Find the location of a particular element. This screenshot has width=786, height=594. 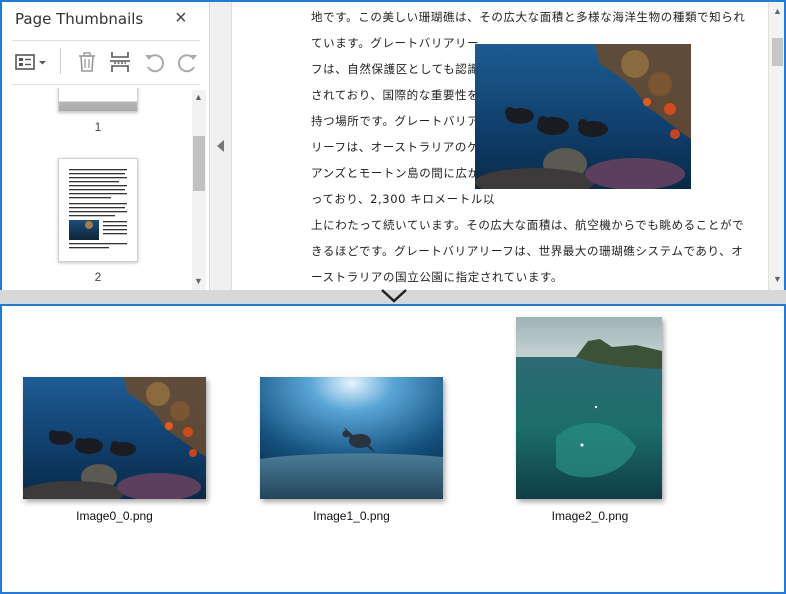

document-scrollbar: ▲ ▼ is located at coordinates (776, 146).